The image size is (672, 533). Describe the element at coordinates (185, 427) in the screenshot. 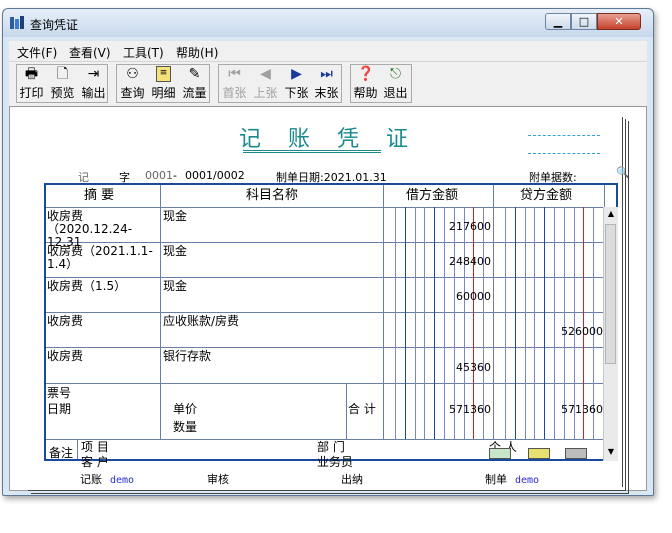

I see `quantity-label: 数量` at that location.